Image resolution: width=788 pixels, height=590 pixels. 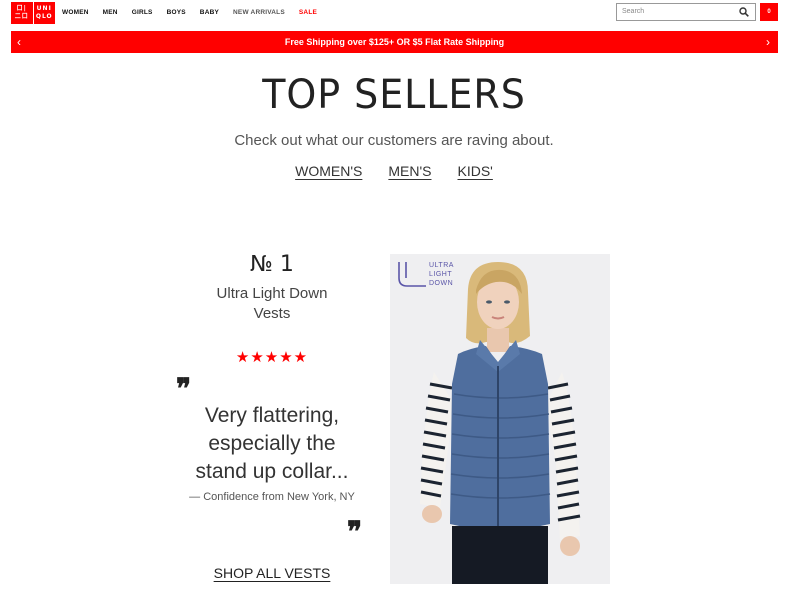 I want to click on open-quote-icon: ❞, so click(x=184, y=388).